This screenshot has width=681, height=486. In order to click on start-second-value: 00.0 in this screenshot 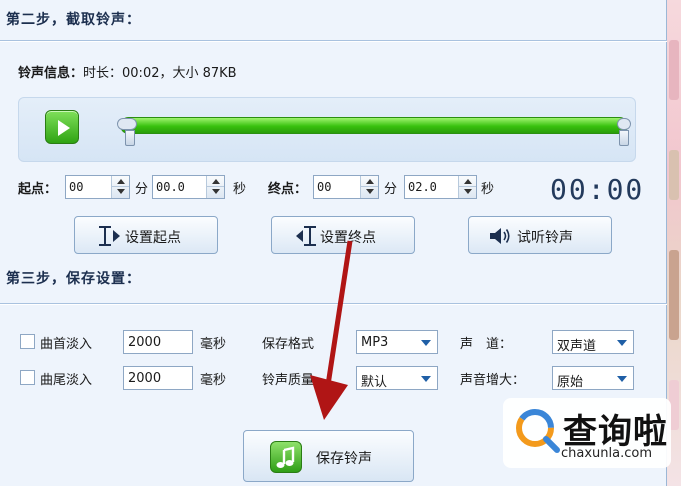, I will do `click(170, 187)`.